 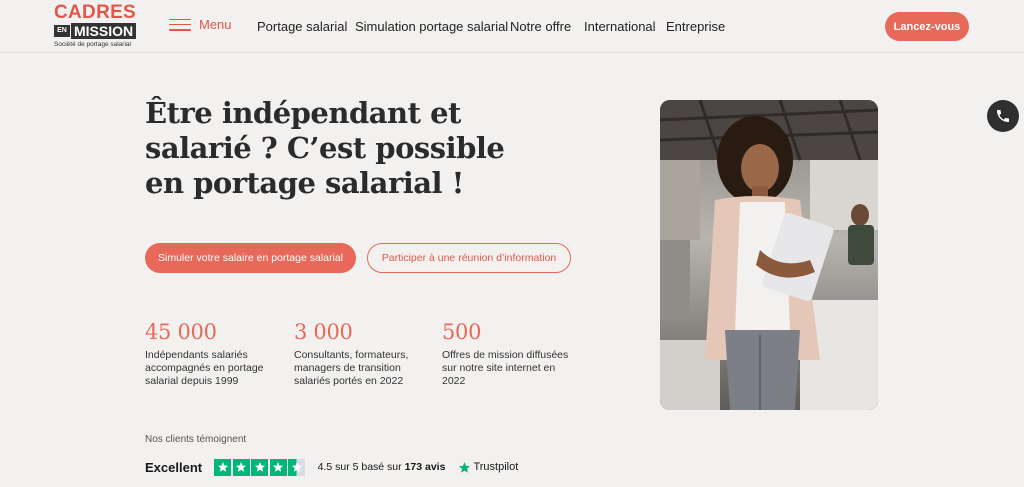 I want to click on stat-desc-line: Consultants, formateurs,, so click(x=351, y=355).